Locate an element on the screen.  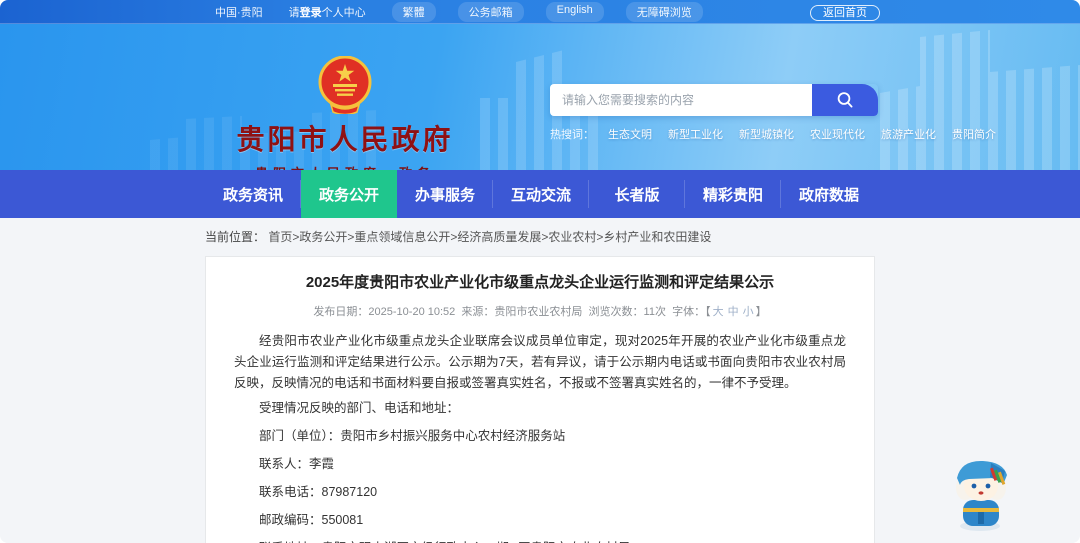
return-home-button: 返回首页 is located at coordinates (845, 12).